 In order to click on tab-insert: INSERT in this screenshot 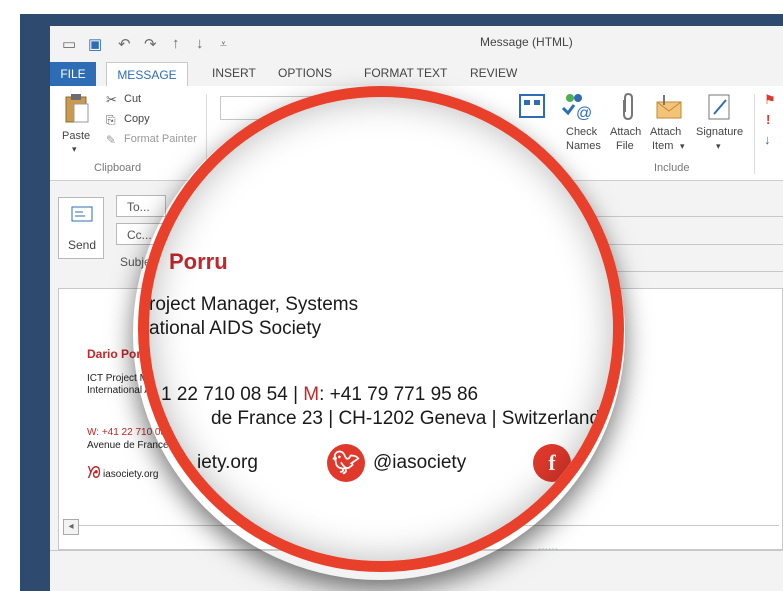, I will do `click(234, 73)`.